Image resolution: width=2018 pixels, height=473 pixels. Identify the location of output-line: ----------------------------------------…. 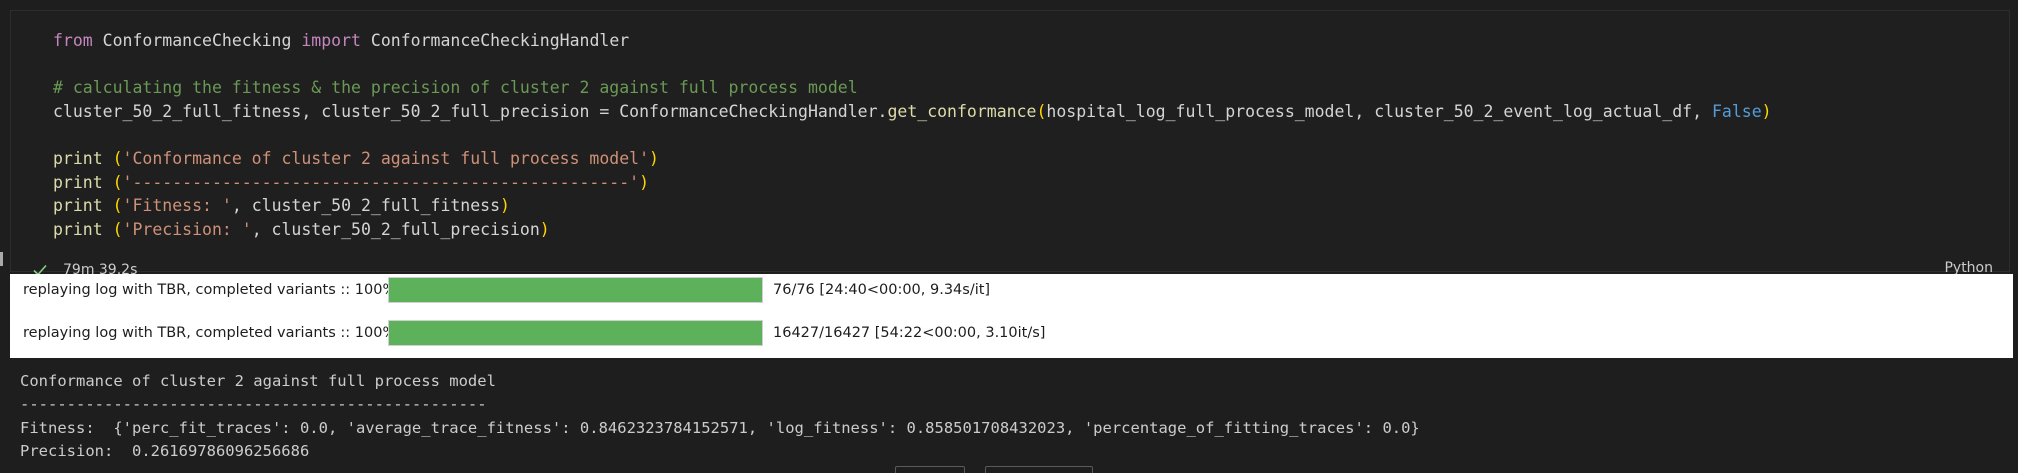
(253, 404).